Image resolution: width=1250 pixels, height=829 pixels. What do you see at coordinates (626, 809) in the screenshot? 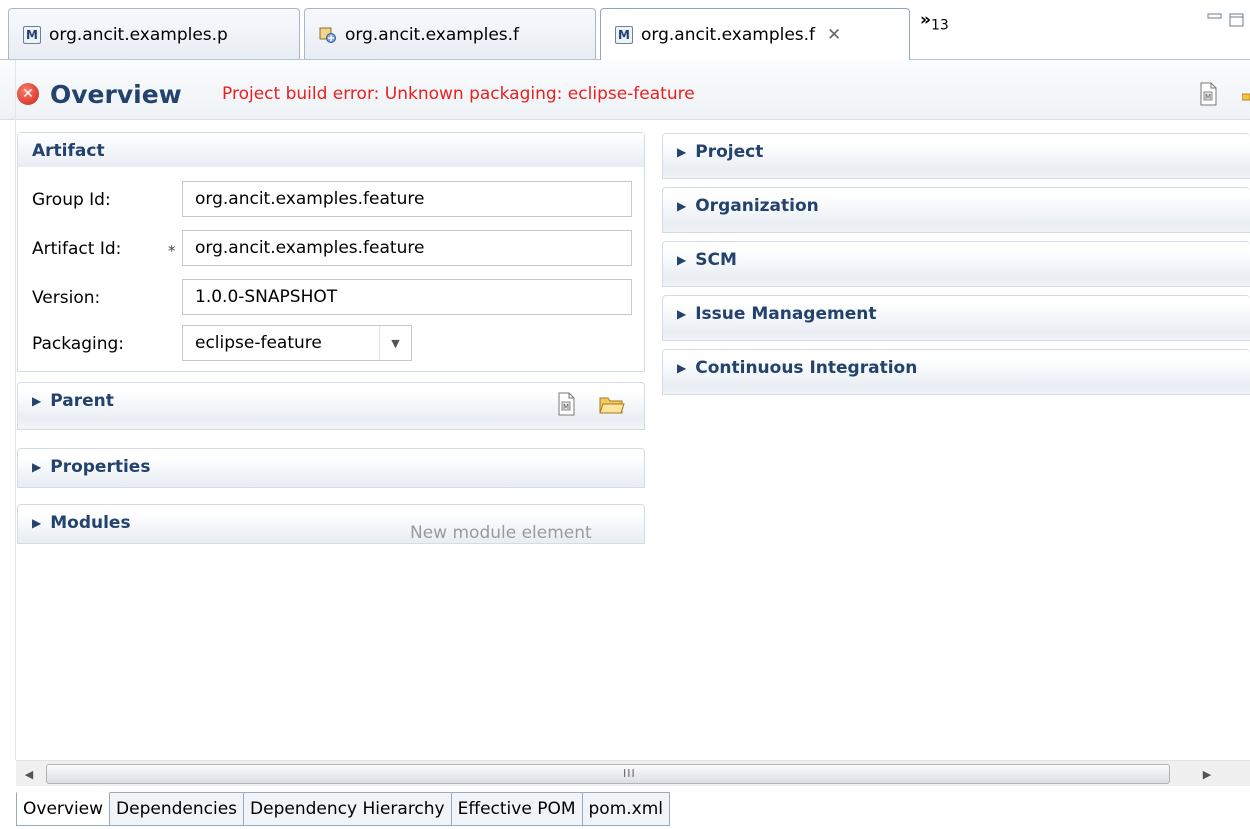
I see `tab-pom-xml: pom.xml` at bounding box center [626, 809].